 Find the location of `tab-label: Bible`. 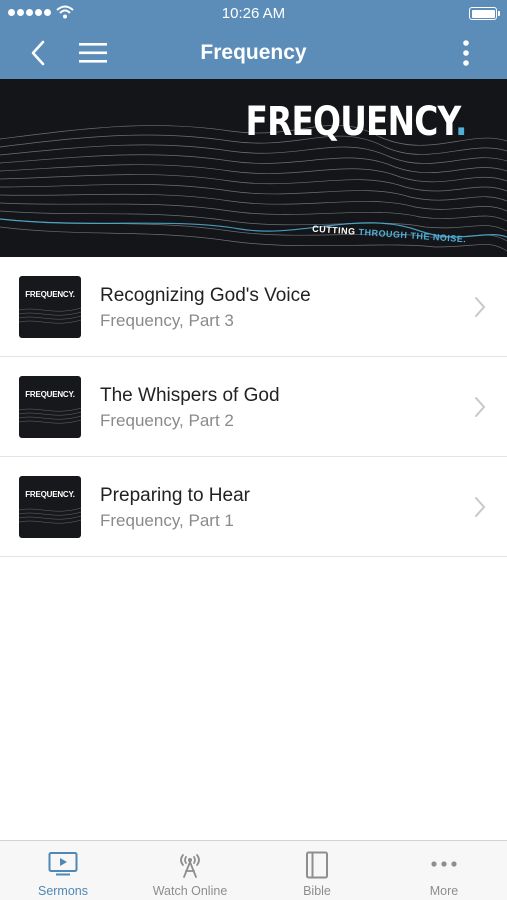

tab-label: Bible is located at coordinates (317, 891).